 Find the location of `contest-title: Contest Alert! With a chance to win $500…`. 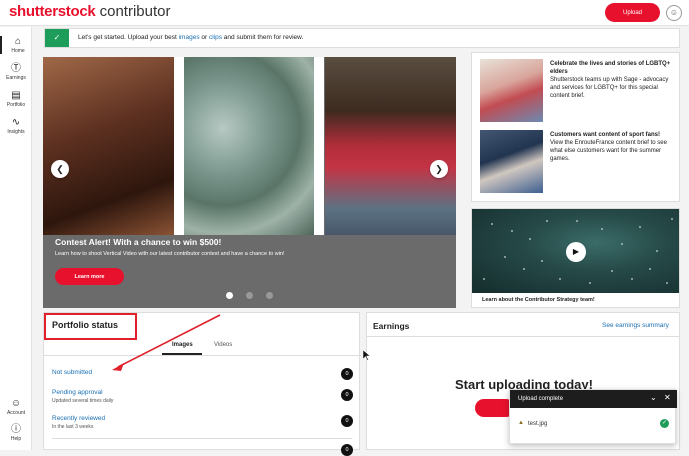

contest-title: Contest Alert! With a chance to win $500… is located at coordinates (138, 242).